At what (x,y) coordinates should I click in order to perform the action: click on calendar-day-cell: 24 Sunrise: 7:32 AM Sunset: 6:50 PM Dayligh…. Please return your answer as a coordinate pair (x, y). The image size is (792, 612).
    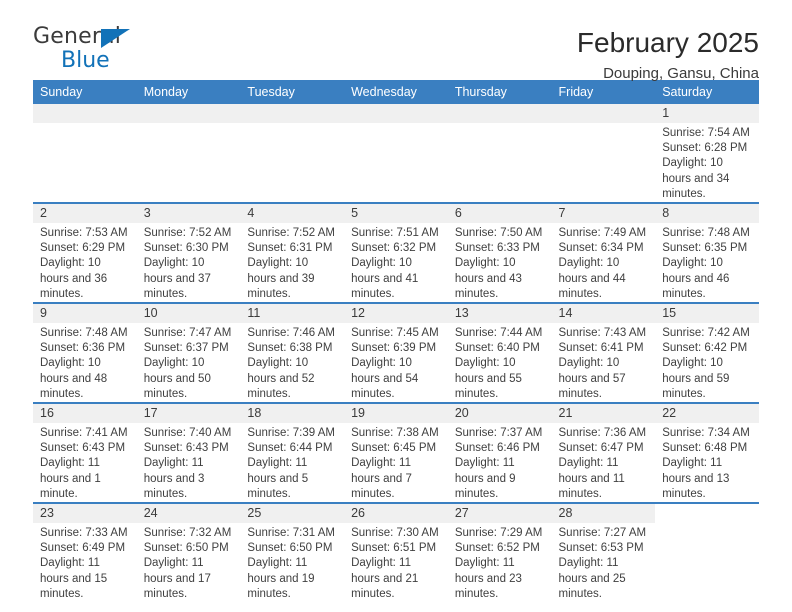
    Looking at the image, I should click on (188, 552).